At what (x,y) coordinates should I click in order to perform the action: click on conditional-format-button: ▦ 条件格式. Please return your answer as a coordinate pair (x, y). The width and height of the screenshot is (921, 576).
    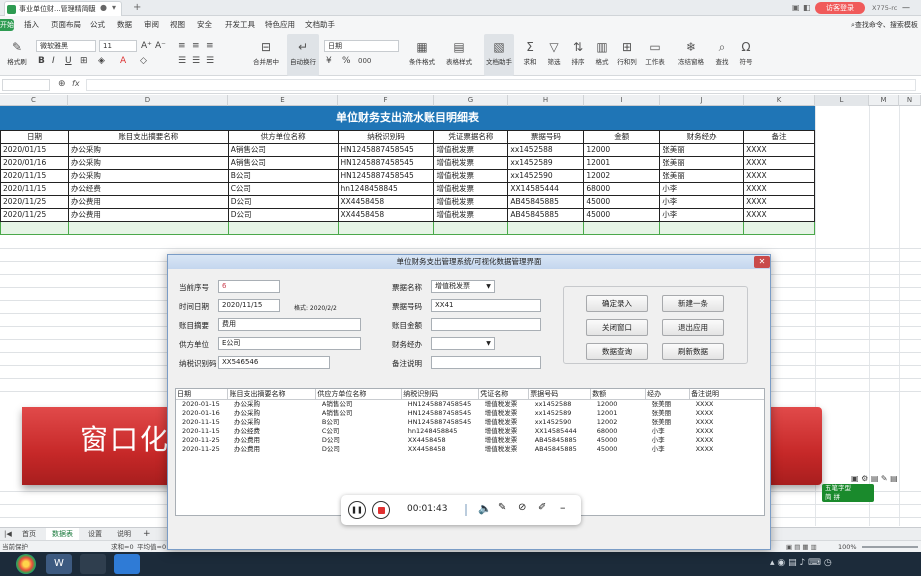
    Looking at the image, I should click on (422, 55).